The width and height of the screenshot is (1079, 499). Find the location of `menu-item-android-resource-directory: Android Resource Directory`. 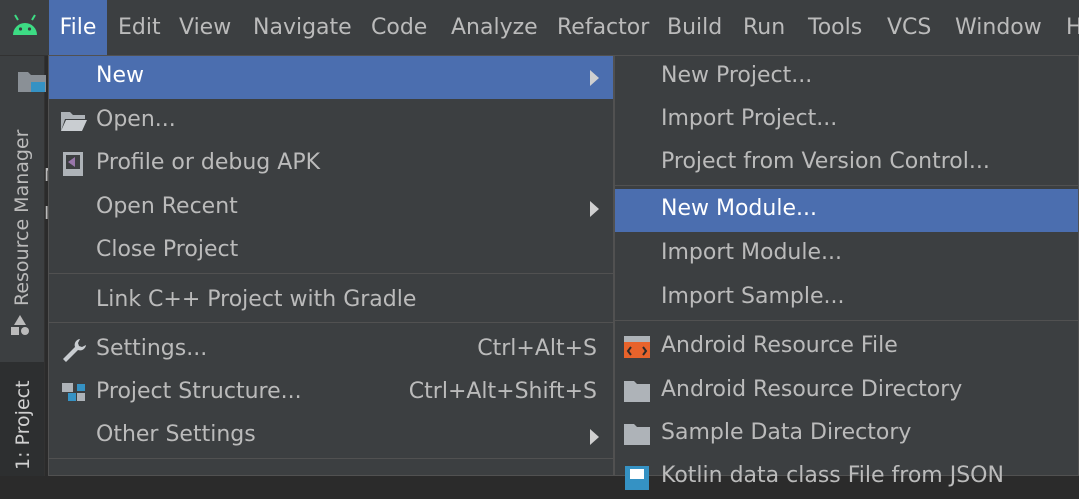

menu-item-android-resource-directory: Android Resource Directory is located at coordinates (846, 391).